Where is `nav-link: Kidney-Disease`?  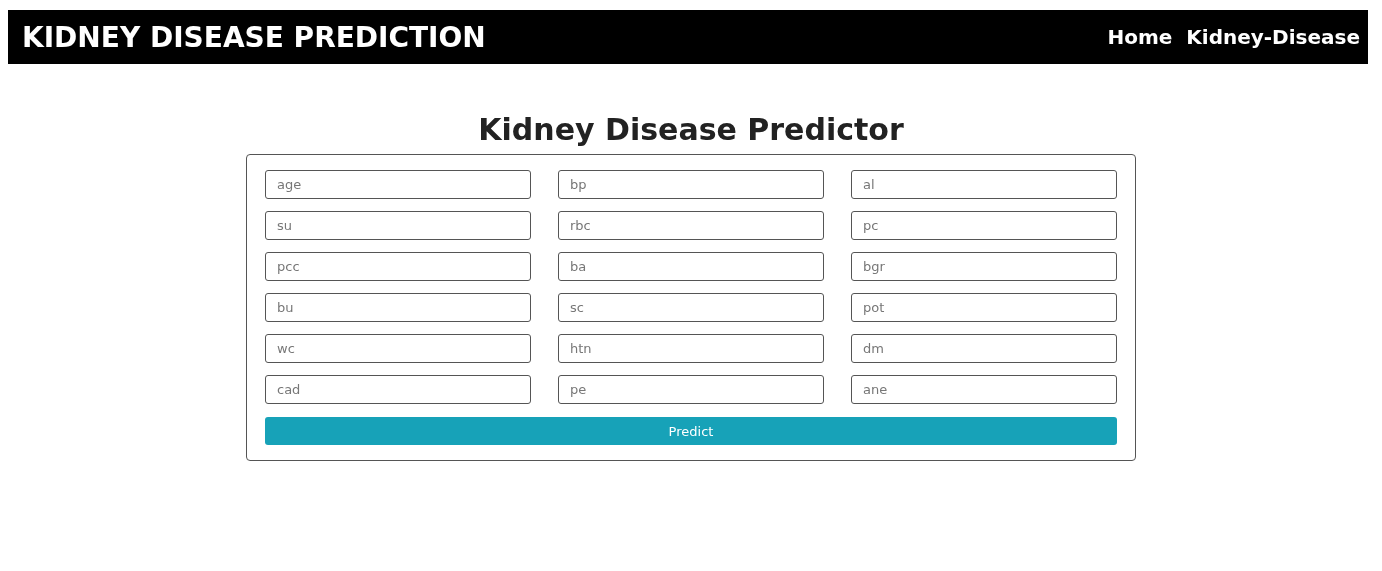
nav-link: Kidney-Disease is located at coordinates (1273, 37).